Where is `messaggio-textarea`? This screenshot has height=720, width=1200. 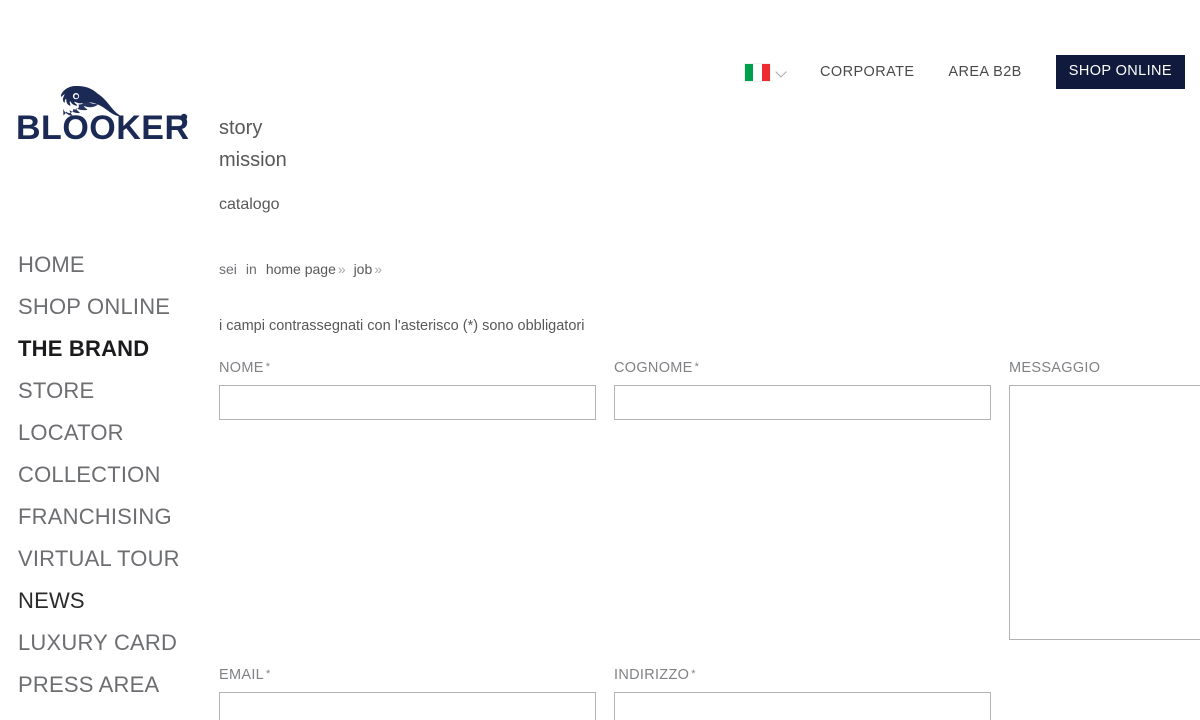 messaggio-textarea is located at coordinates (1104, 512).